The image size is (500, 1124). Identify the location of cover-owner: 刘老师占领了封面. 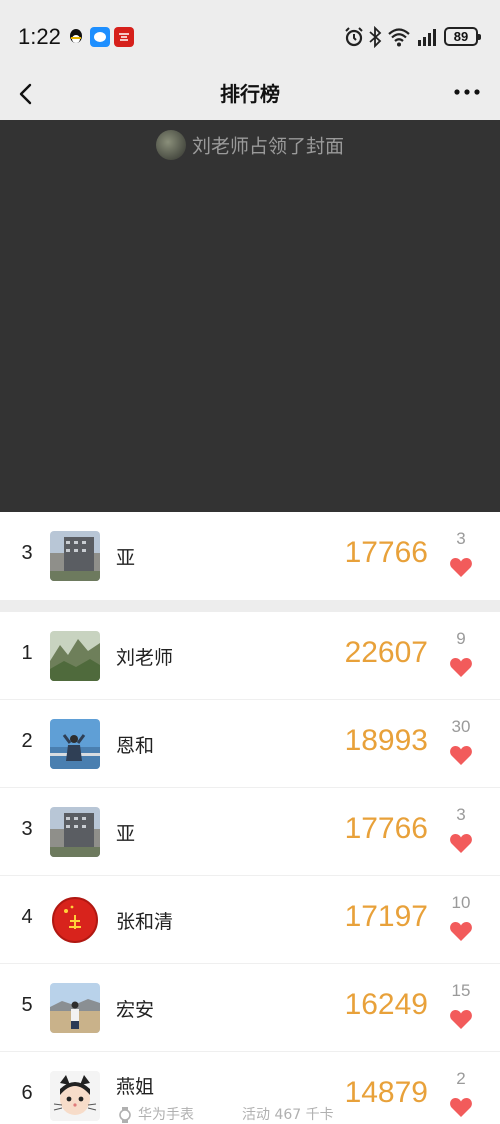
(250, 145).